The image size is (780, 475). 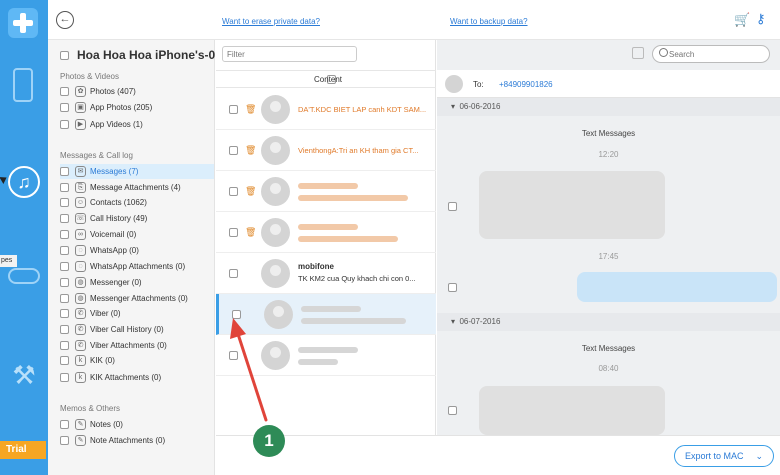 I want to click on app-logo-icon, so click(x=23, y=23).